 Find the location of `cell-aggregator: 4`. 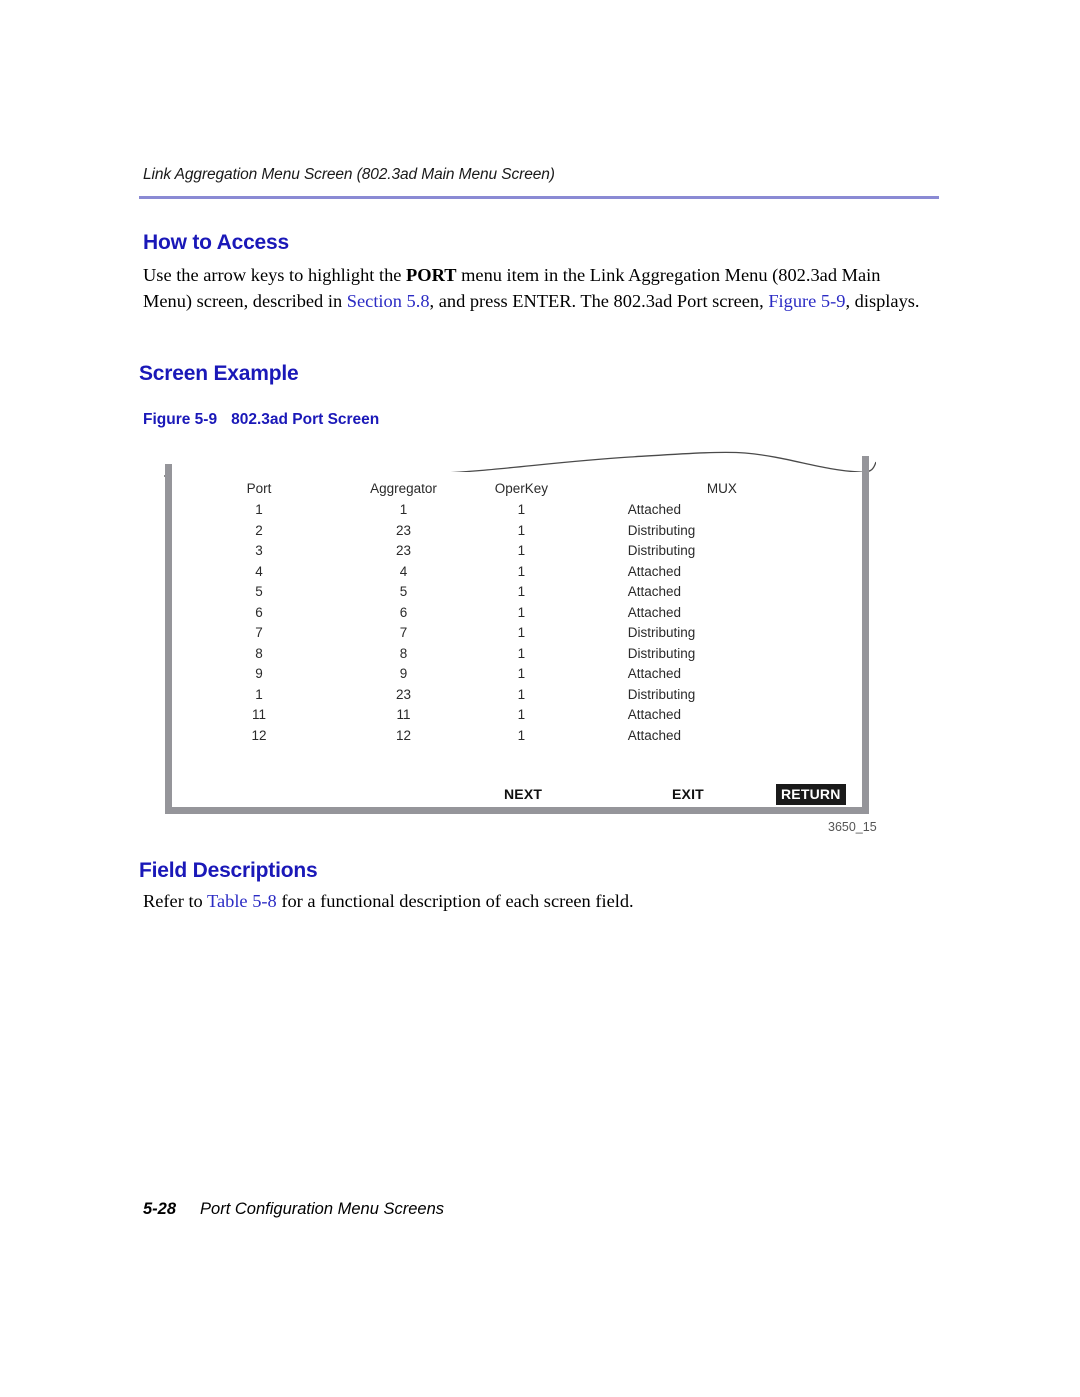

cell-aggregator: 4 is located at coordinates (403, 571).